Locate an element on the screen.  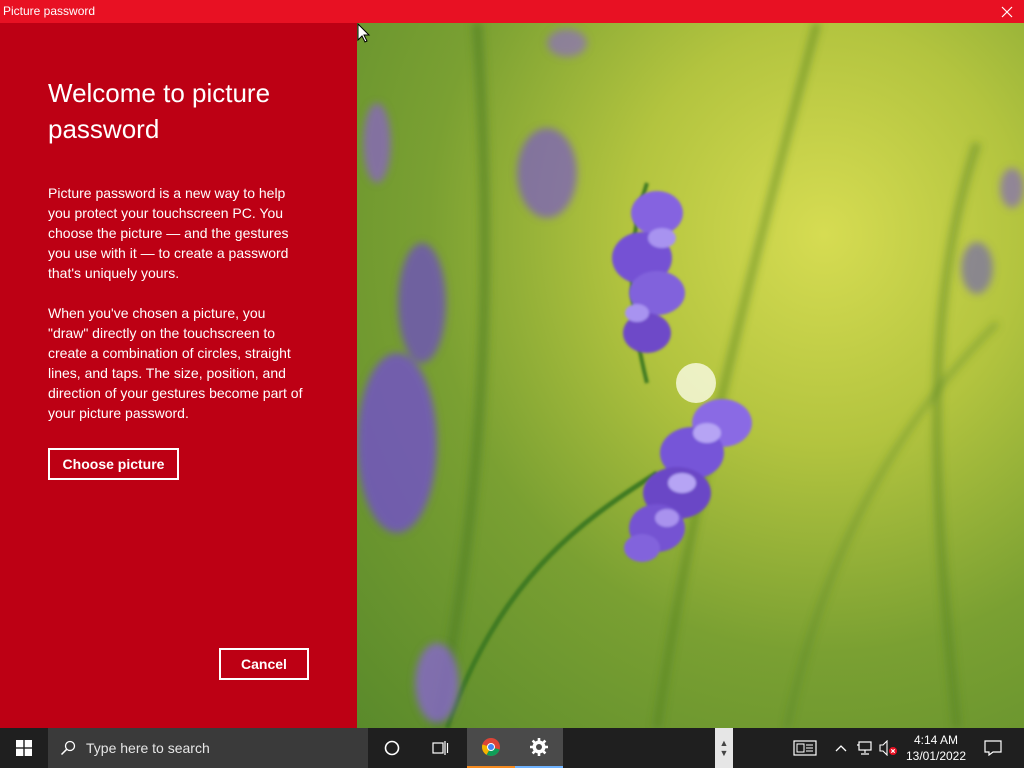
close-button is located at coordinates (1007, 11).